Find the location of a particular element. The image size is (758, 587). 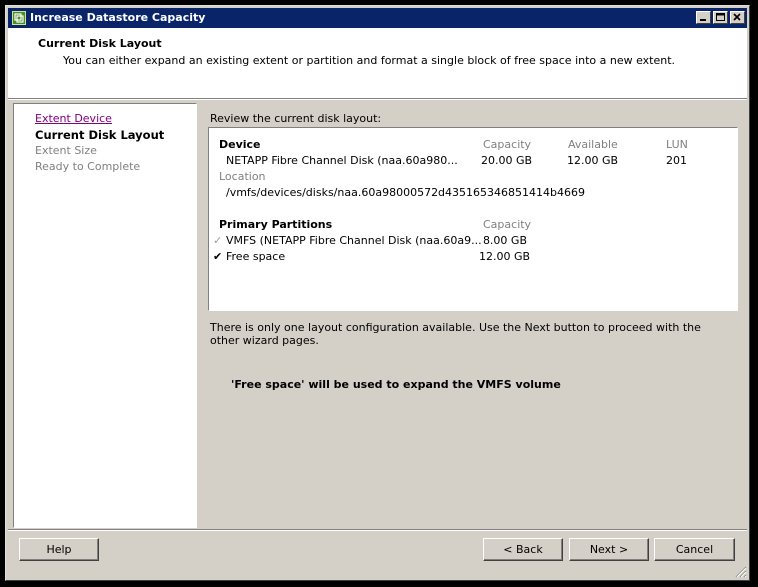

back-button: < Back is located at coordinates (523, 549).